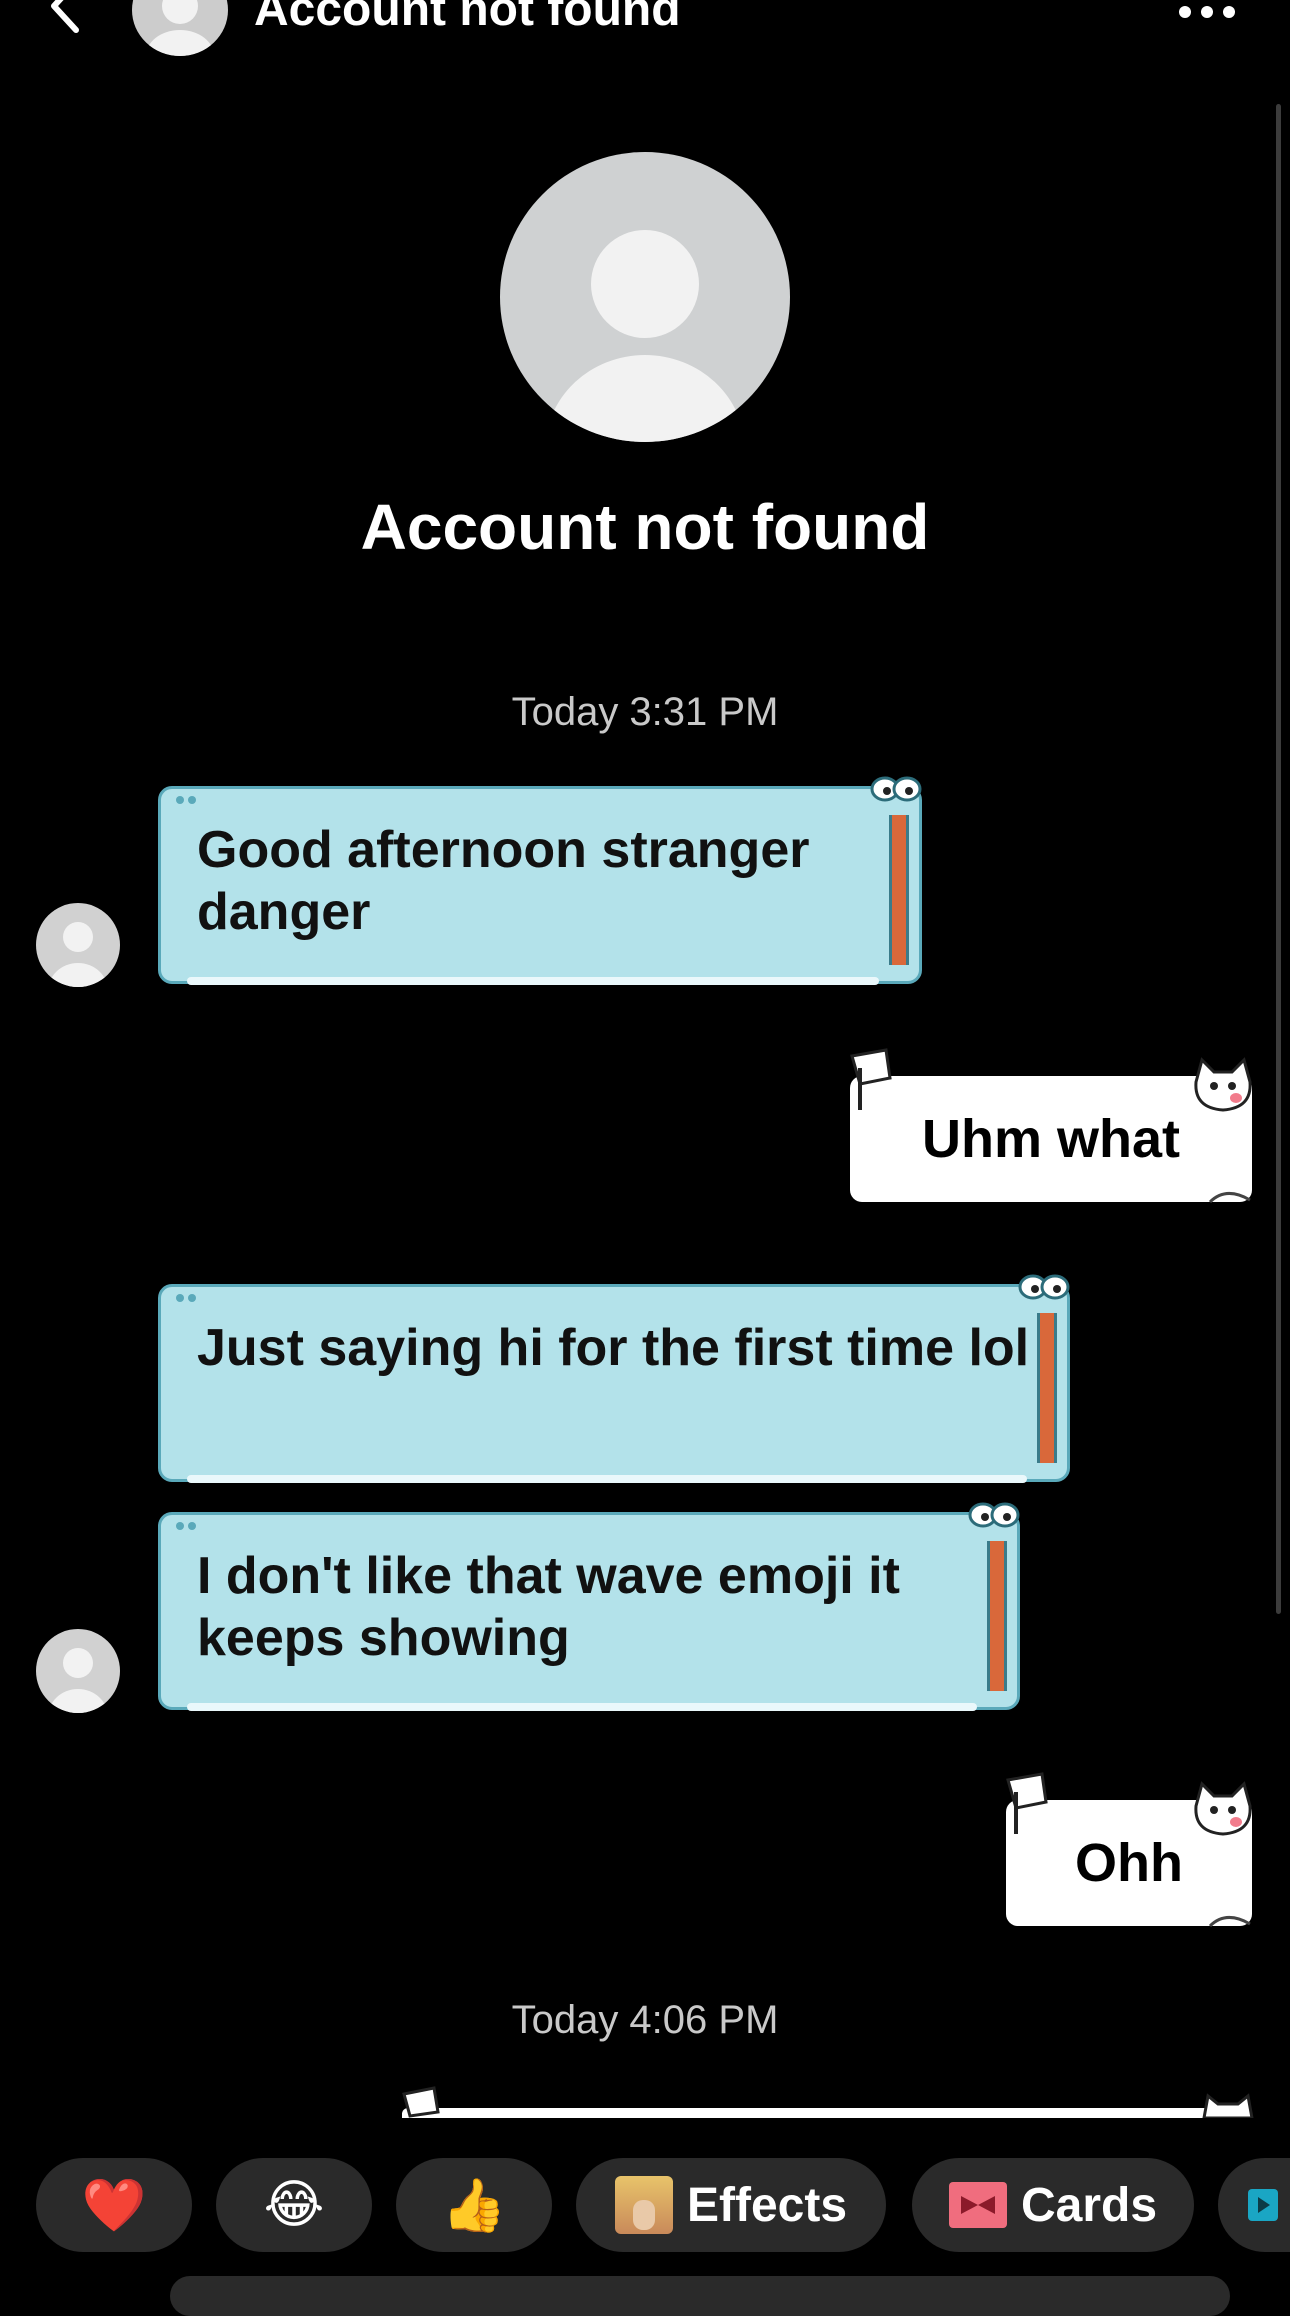 The width and height of the screenshot is (1290, 2316). Describe the element at coordinates (467, 18) in the screenshot. I see `header-title: Account not found` at that location.